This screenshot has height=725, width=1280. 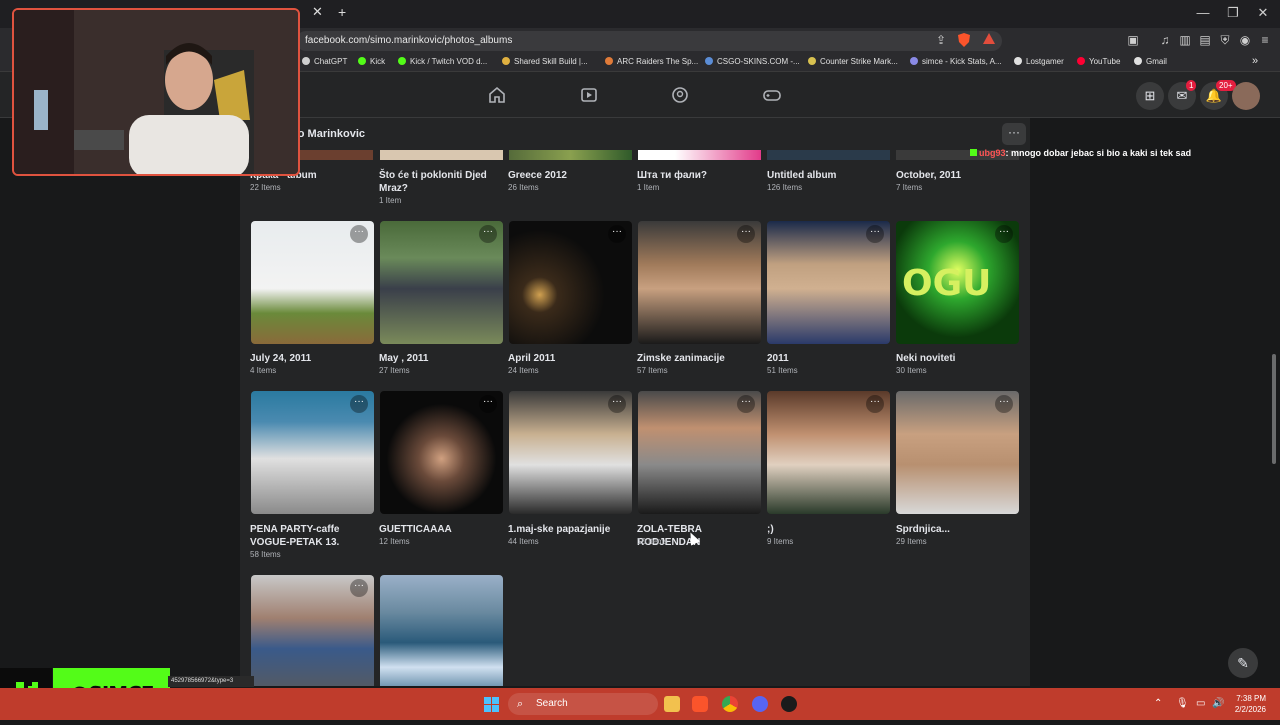 What do you see at coordinates (570, 175) in the screenshot?
I see `album-title: Greece 2012` at bounding box center [570, 175].